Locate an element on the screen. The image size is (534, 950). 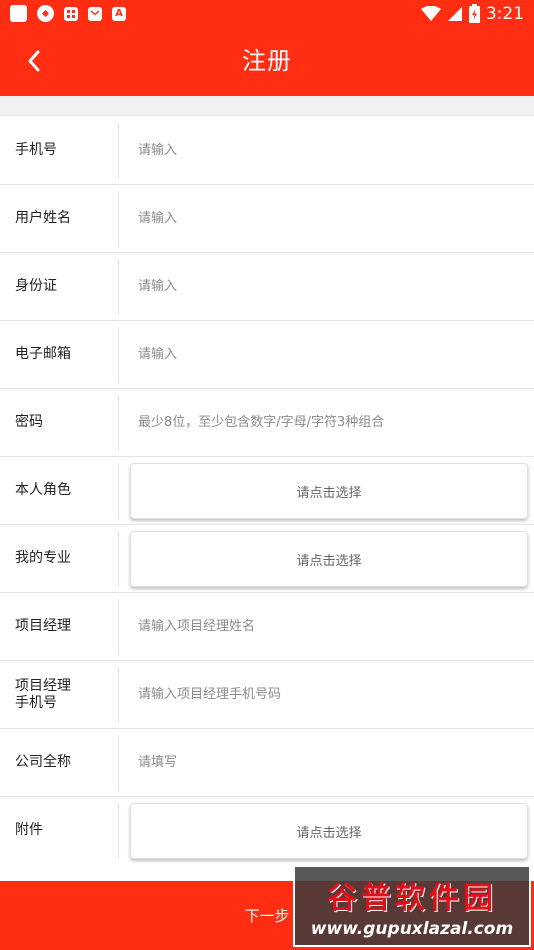
app-square-icon is located at coordinates (18, 13).